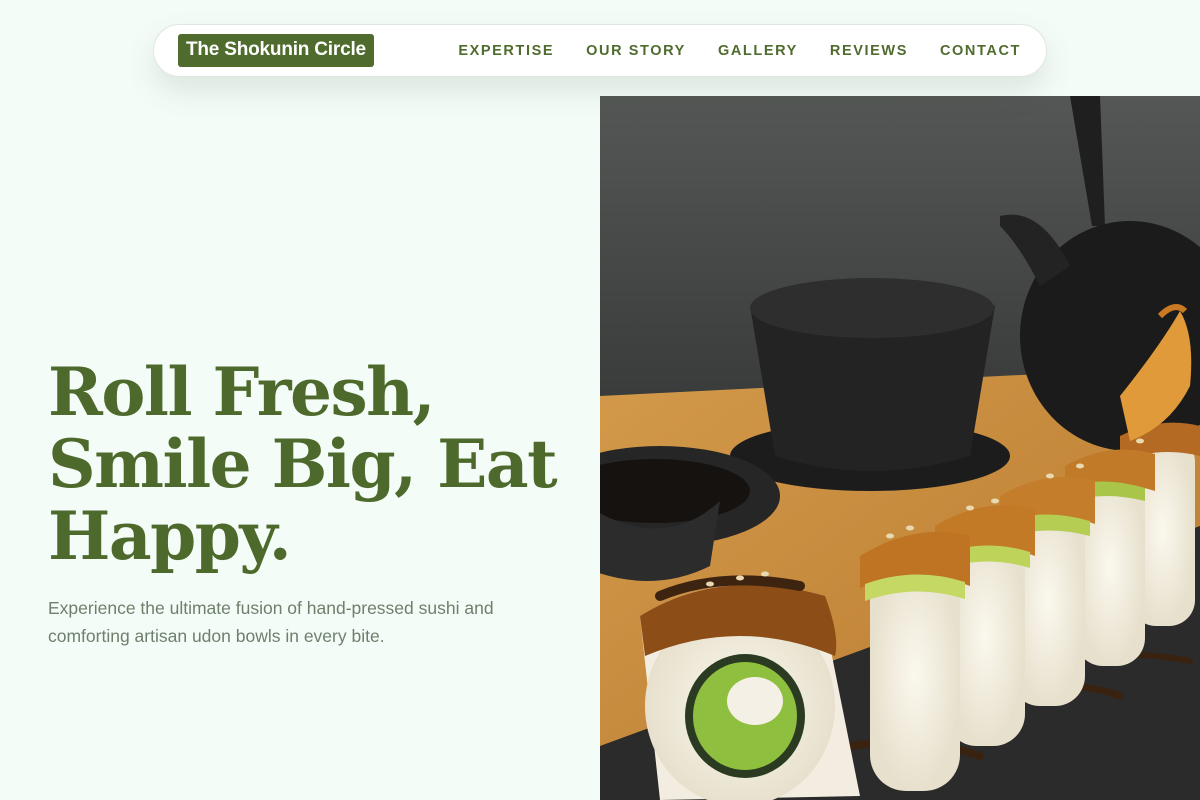  Describe the element at coordinates (303, 464) in the screenshot. I see `hero-title-line-2: Smile Big, Eat` at that location.